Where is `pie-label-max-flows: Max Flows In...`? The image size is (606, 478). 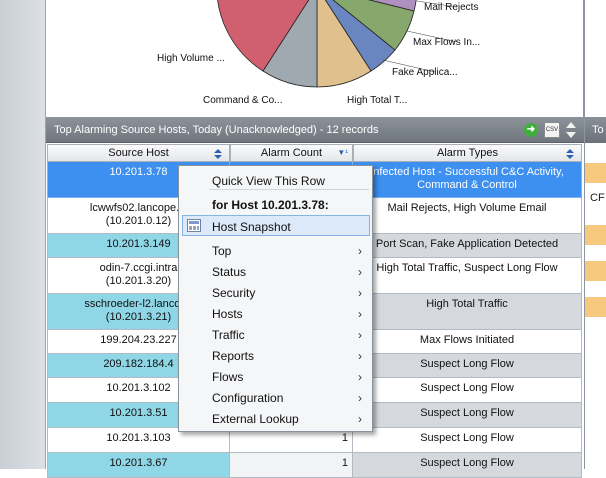
pie-label-max-flows: Max Flows In... is located at coordinates (447, 42).